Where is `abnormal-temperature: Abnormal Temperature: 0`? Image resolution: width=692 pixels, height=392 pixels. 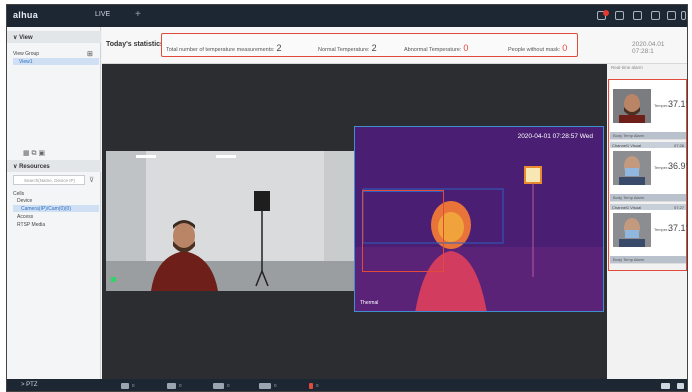 abnormal-temperature: Abnormal Temperature: 0 is located at coordinates (436, 48).